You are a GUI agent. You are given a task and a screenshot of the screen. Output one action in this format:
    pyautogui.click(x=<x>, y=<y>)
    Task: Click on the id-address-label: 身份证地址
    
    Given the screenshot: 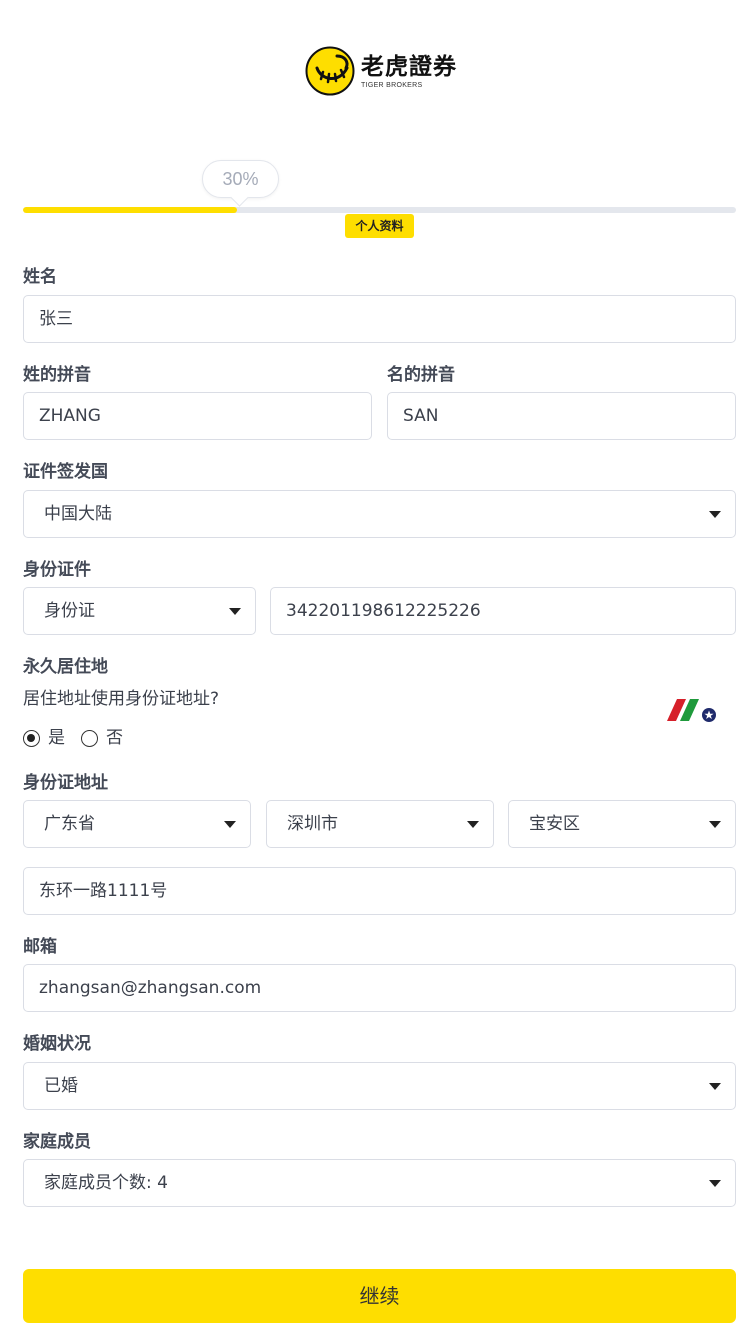 What is the action you would take?
    pyautogui.click(x=65, y=783)
    